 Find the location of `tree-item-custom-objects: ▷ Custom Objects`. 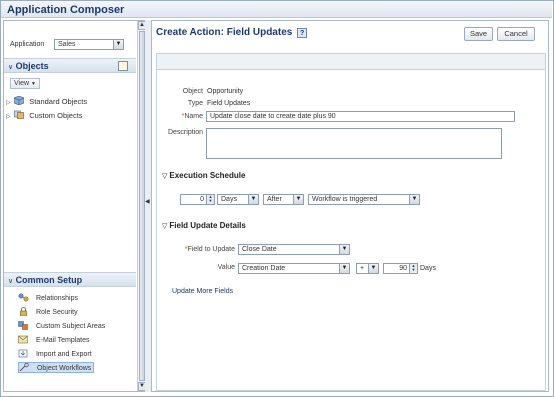

tree-item-custom-objects: ▷ Custom Objects is located at coordinates (44, 115).